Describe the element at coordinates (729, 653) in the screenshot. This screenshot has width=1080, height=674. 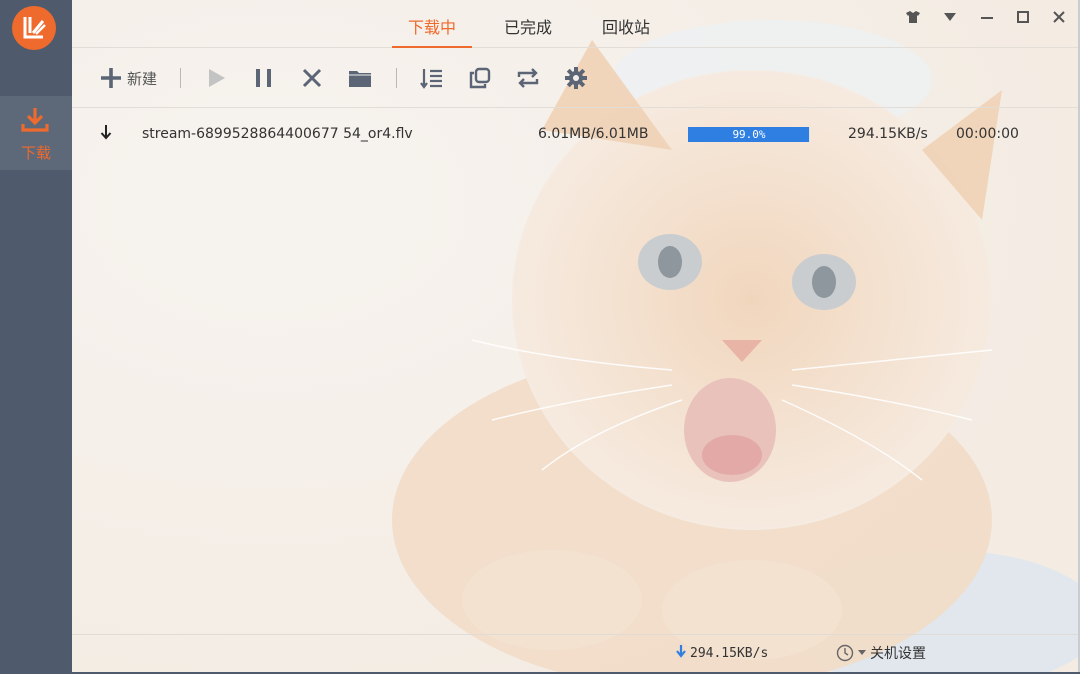
I see `total-speed-value: 294.15KB/s` at that location.